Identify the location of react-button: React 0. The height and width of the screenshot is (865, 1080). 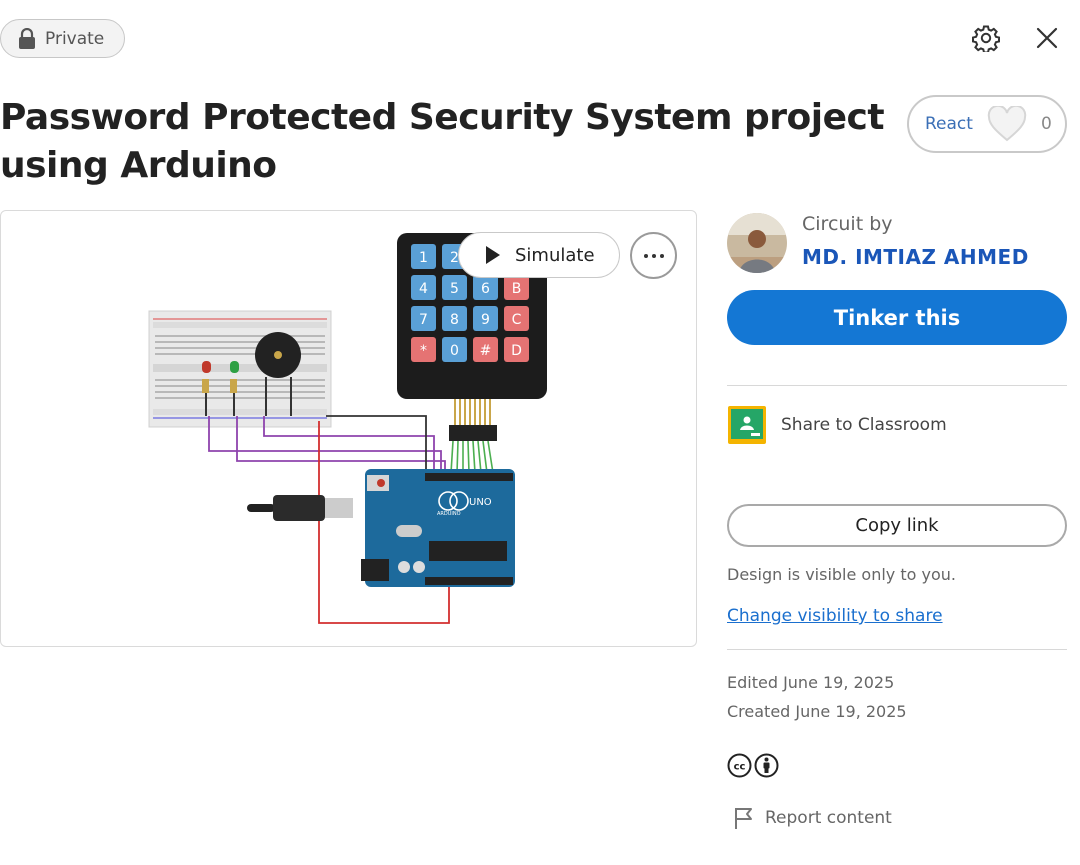
(987, 124).